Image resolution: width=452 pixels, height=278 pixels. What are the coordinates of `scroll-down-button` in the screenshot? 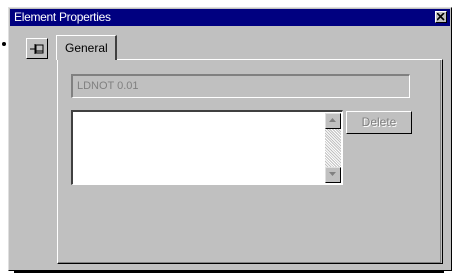 It's located at (333, 175).